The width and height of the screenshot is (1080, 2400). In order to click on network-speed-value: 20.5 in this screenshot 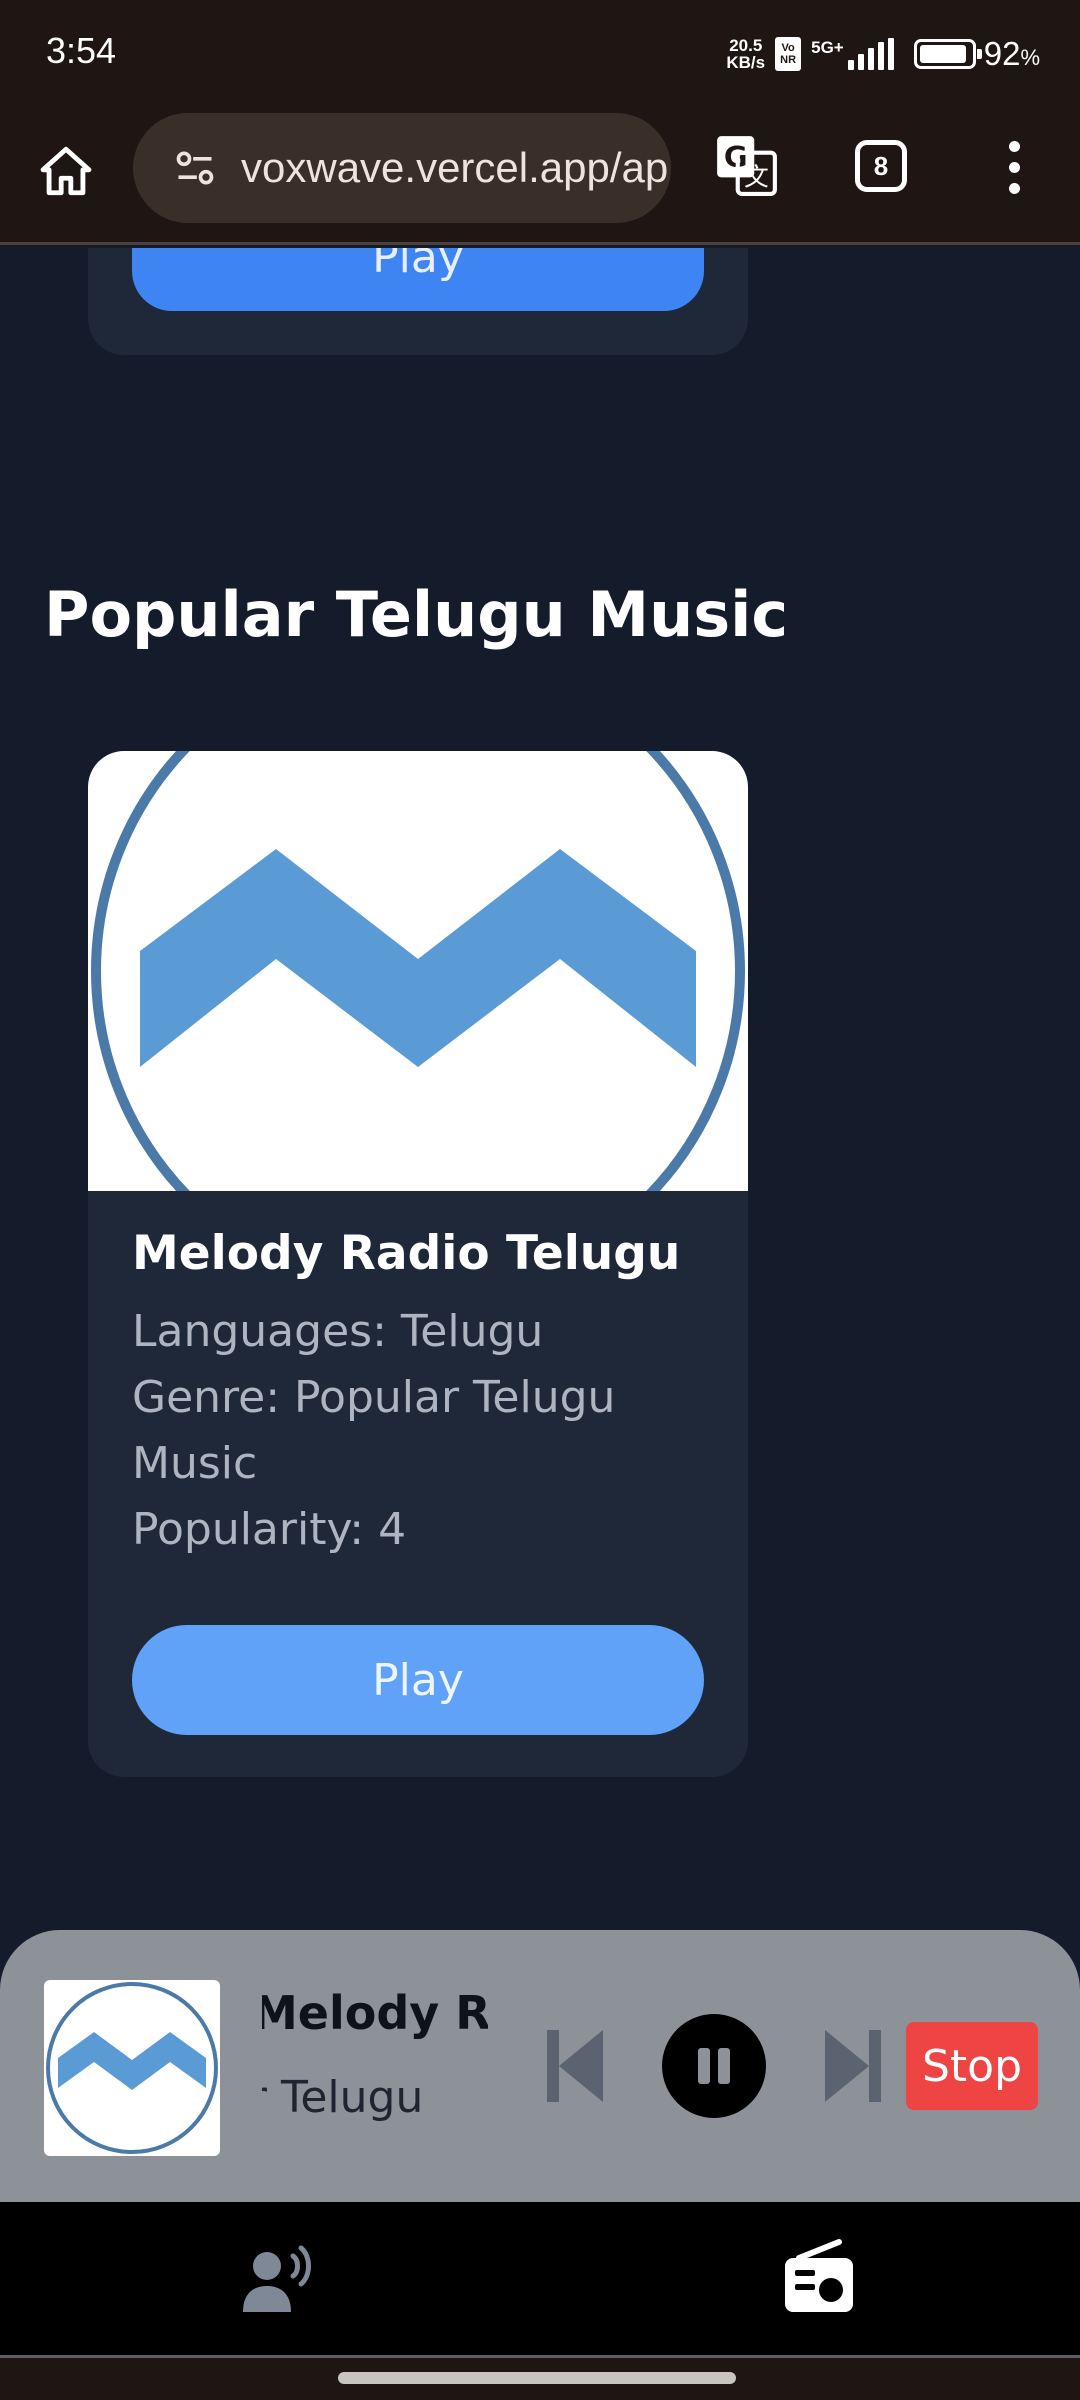, I will do `click(746, 45)`.